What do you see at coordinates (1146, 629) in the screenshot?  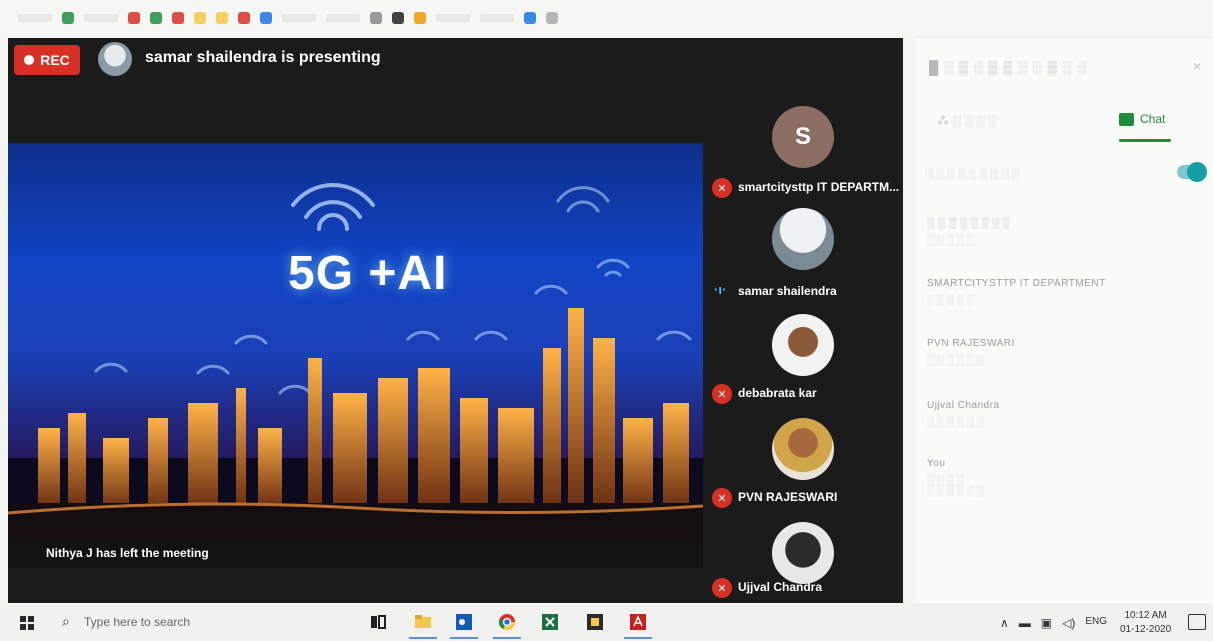 I see `clock-date: 01-12-2020` at bounding box center [1146, 629].